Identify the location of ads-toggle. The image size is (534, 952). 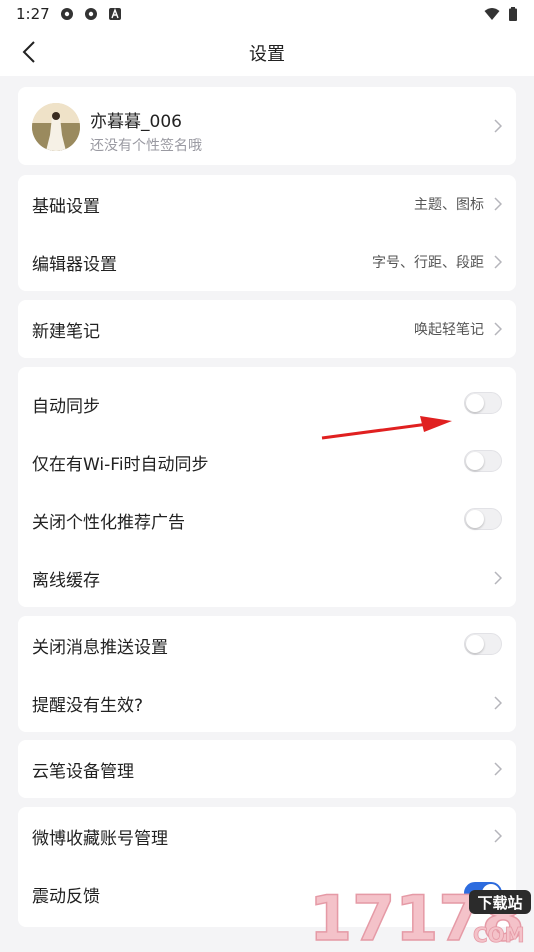
(483, 519).